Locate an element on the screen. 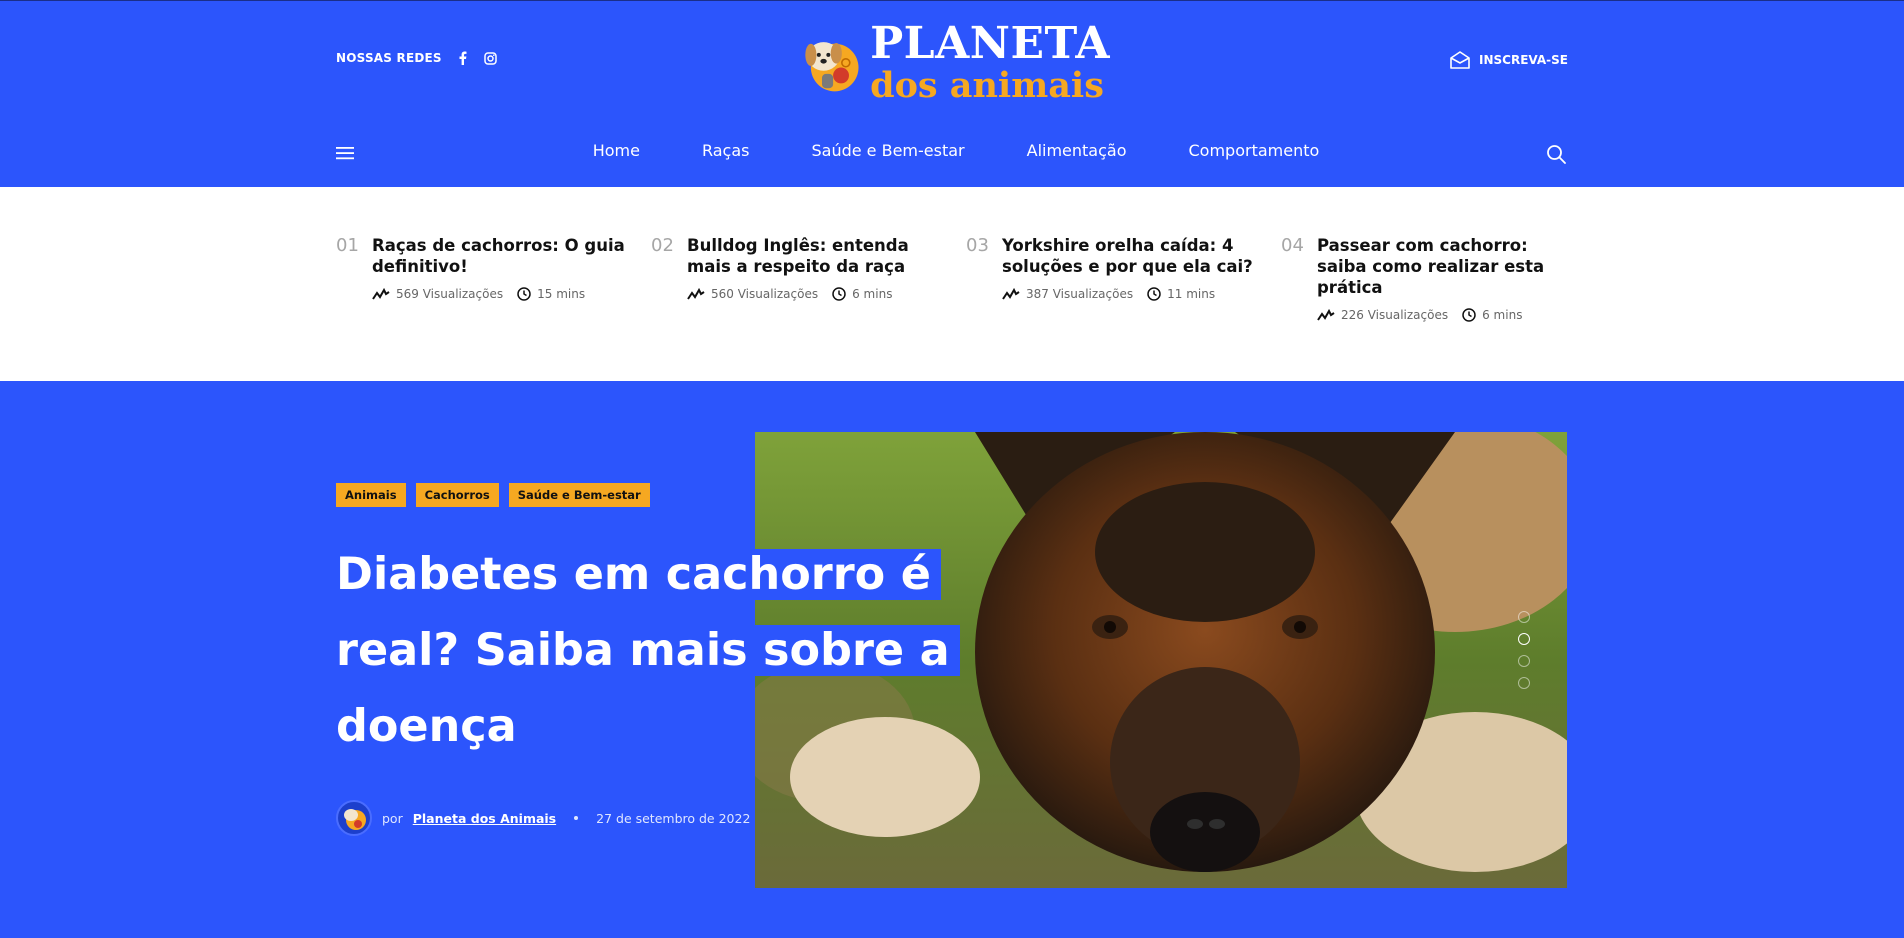  logo-subtitle: dos animais is located at coordinates (987, 85).